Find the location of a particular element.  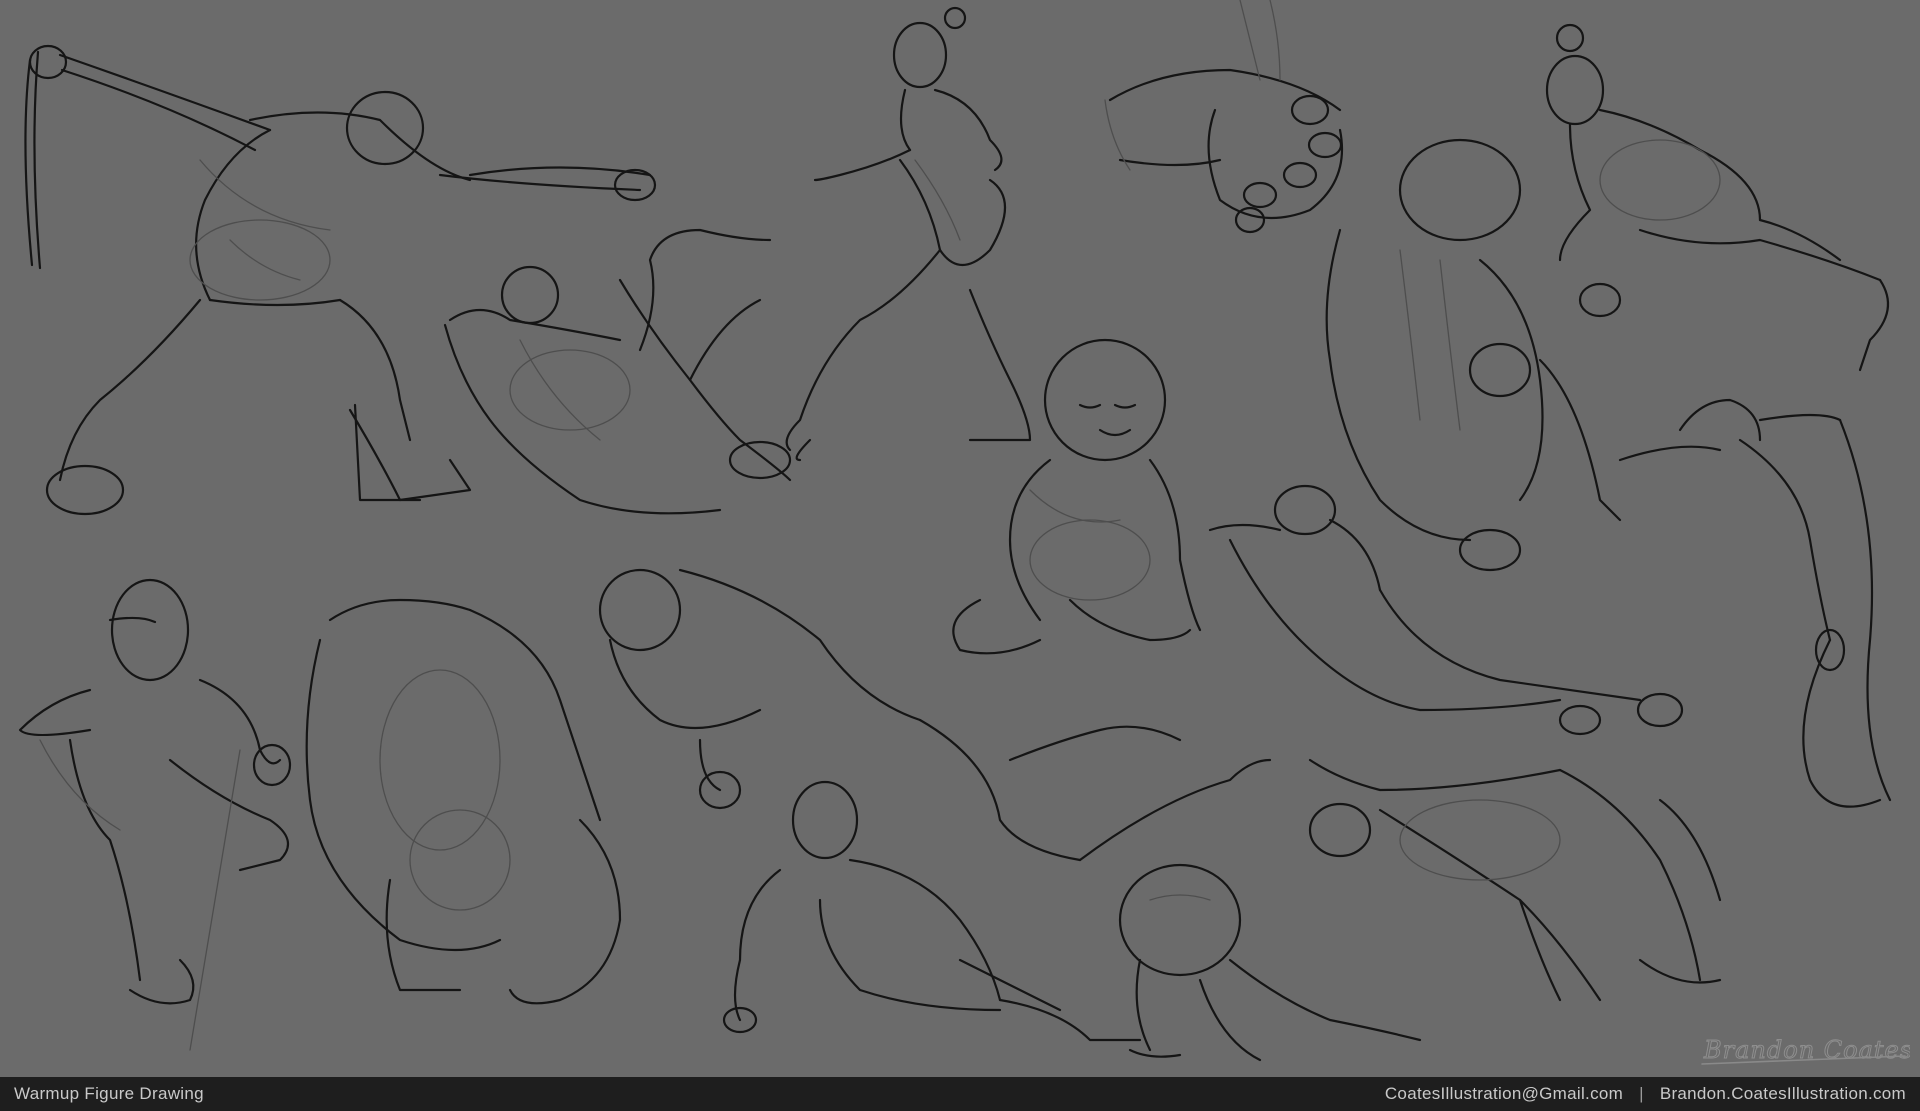

footer-website: Brandon.CoatesIllustration.com is located at coordinates (1782, 1093).